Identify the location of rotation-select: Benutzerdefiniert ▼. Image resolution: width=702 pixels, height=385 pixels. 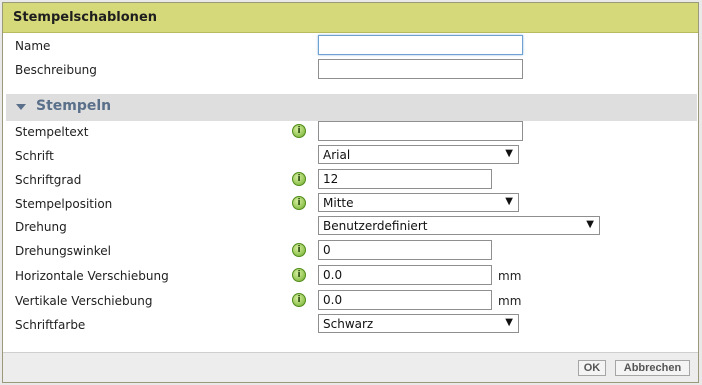
(459, 225).